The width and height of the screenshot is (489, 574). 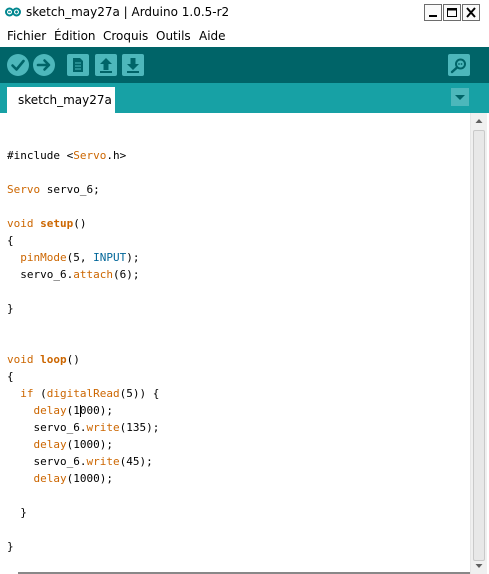 What do you see at coordinates (459, 65) in the screenshot?
I see `serial-monitor-icon` at bounding box center [459, 65].